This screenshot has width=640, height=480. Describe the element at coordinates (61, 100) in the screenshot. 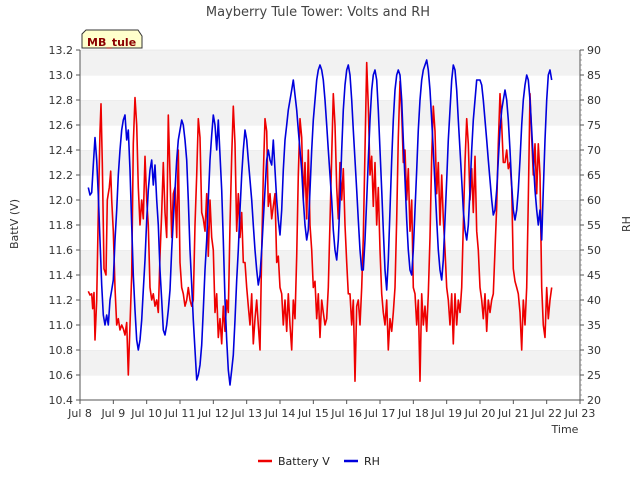

I see `y-tick-label-left: 12.8` at that location.